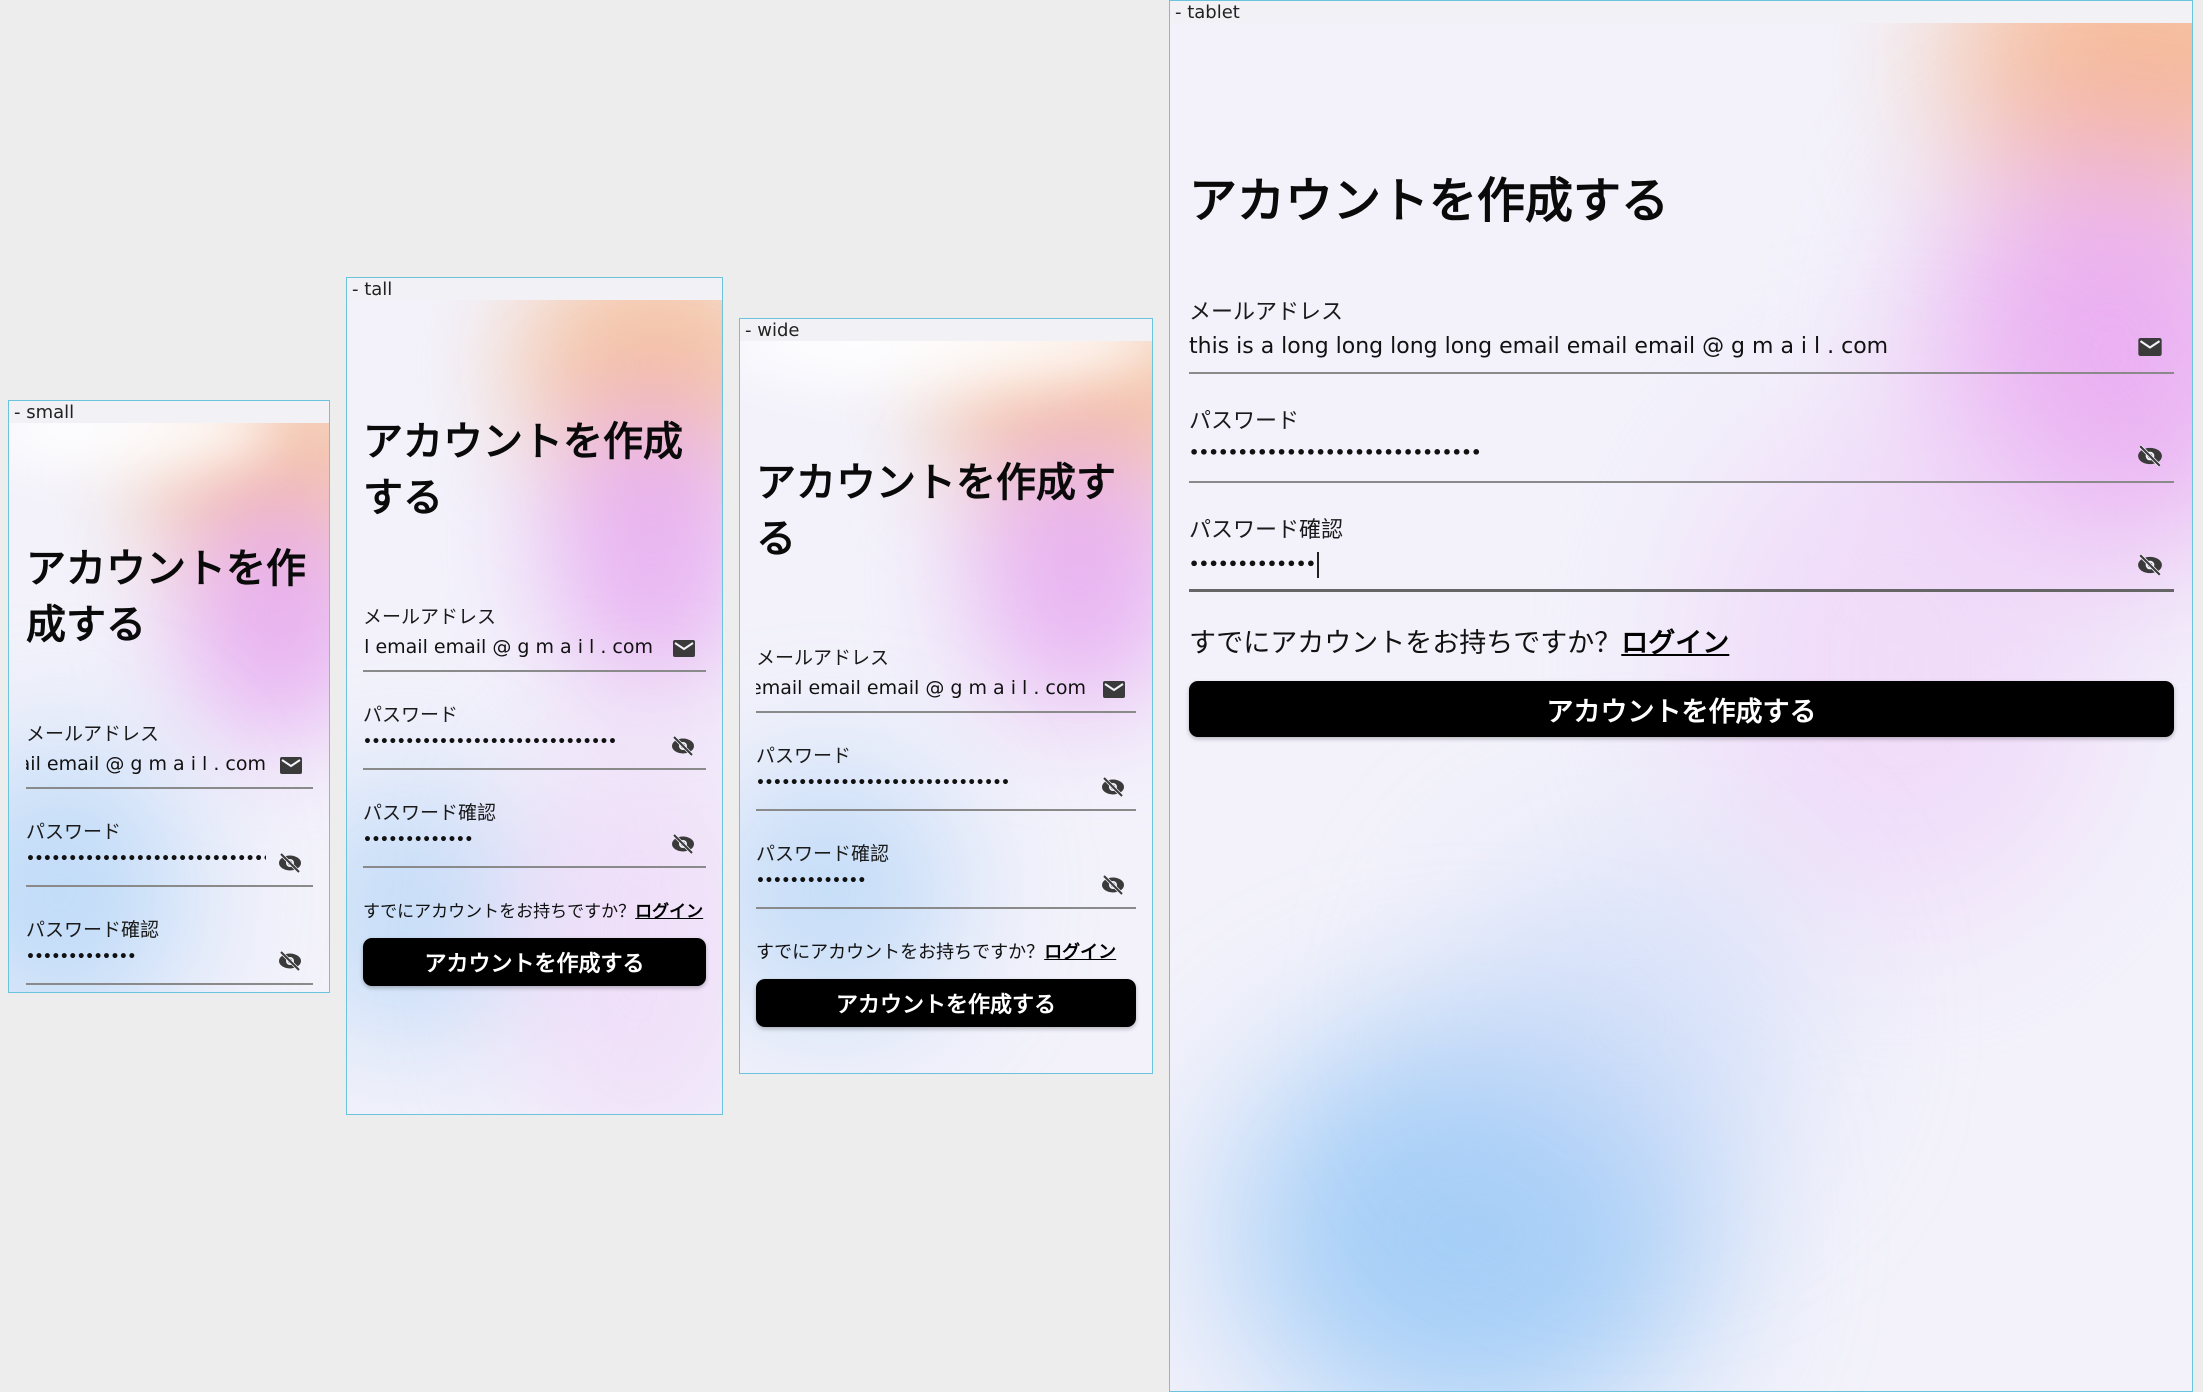 The width and height of the screenshot is (2203, 1392). I want to click on confirm-password-value: •••••••••••••, so click(1252, 564).